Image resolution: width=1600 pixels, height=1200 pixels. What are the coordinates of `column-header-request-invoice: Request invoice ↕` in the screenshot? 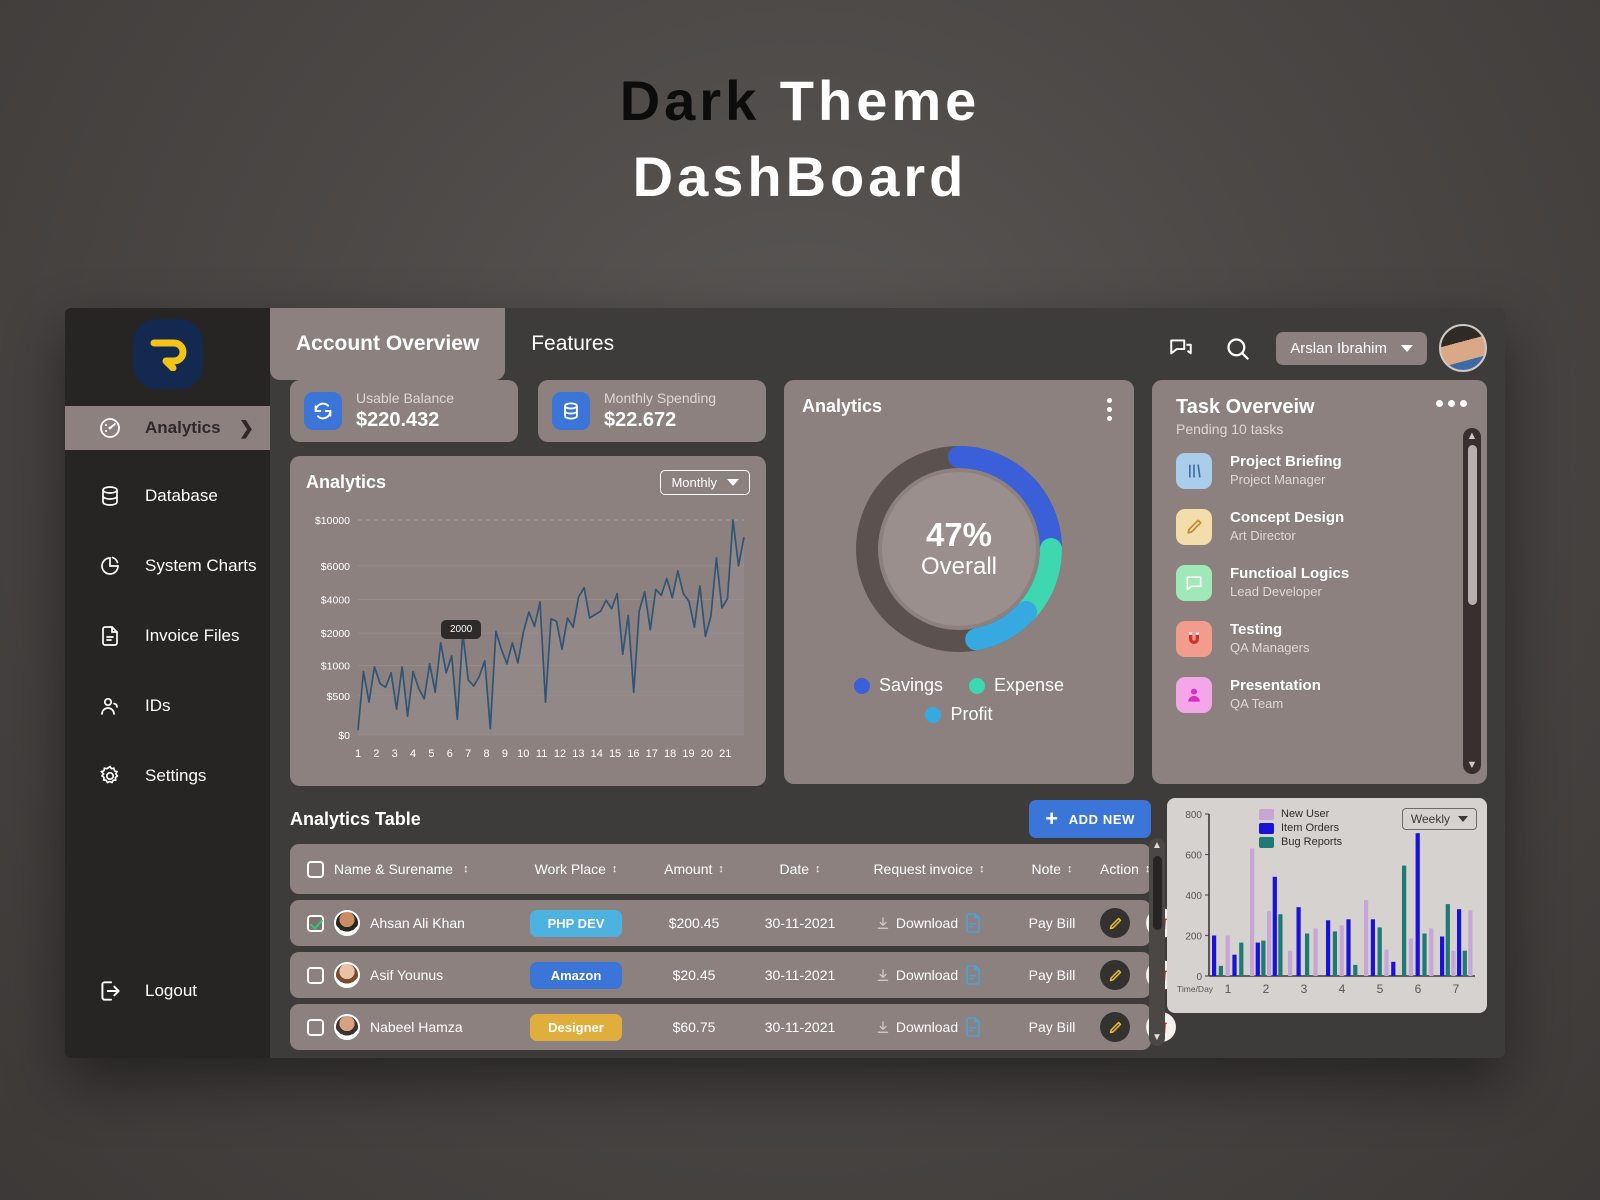 It's located at (929, 869).